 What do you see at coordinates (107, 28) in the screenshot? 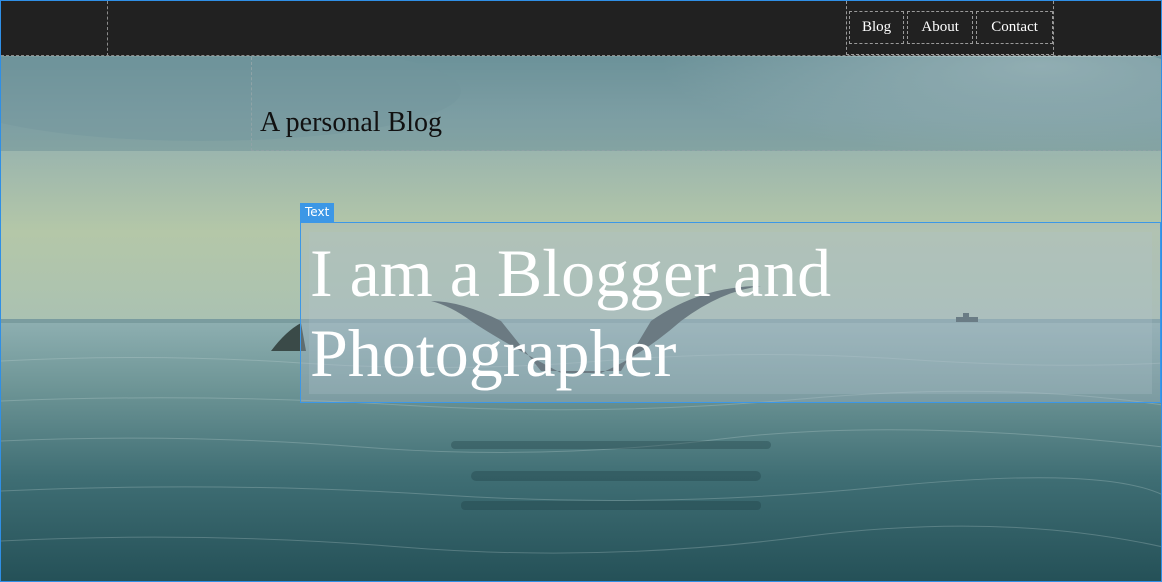
I see `layout-guide-line` at bounding box center [107, 28].